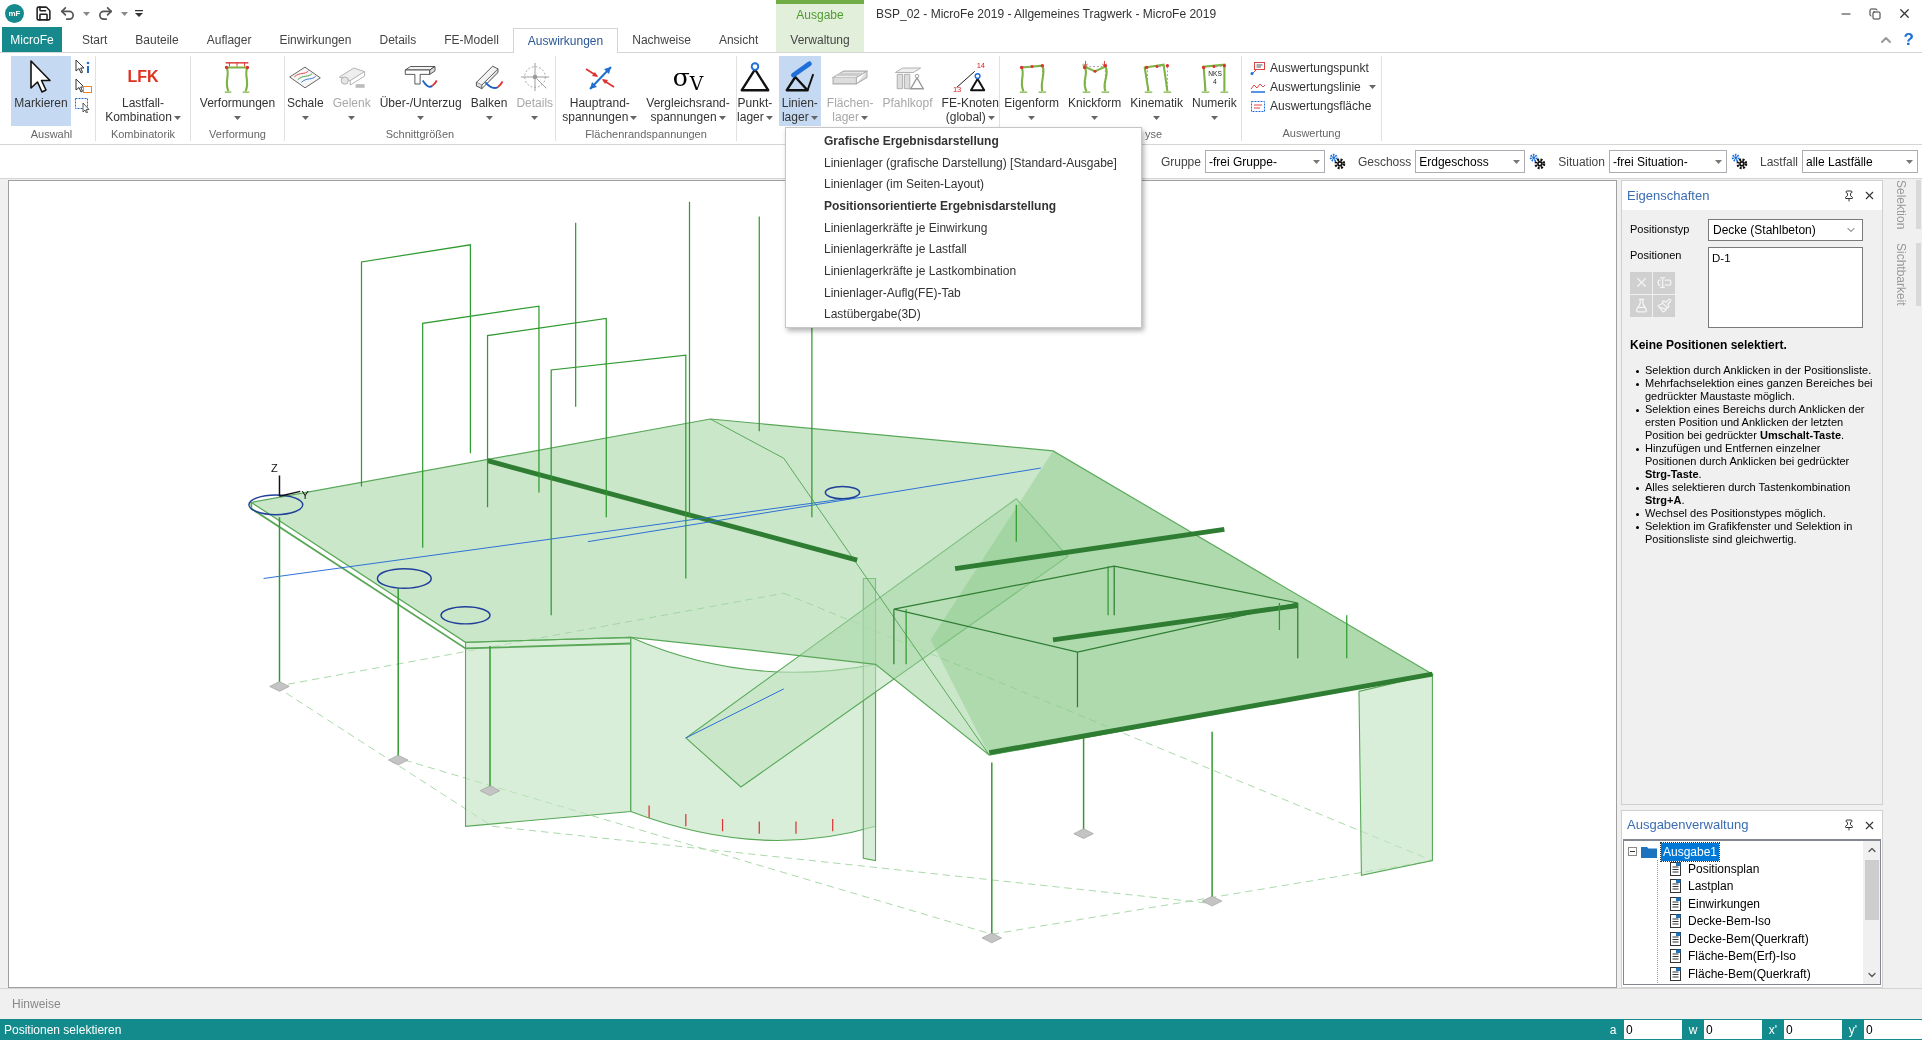  I want to click on menu-section-header: Positionsorientierte Ergebnisdarstellung, so click(940, 206).